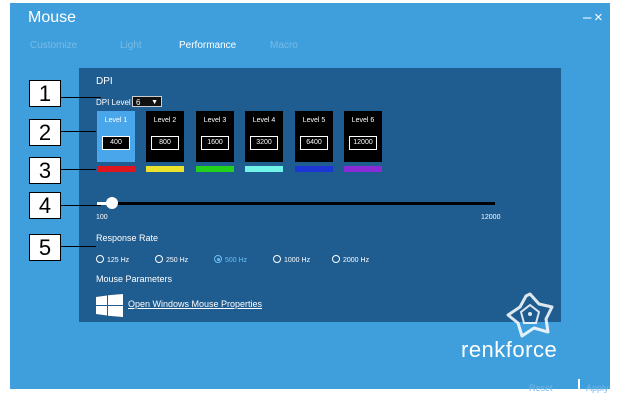  I want to click on dpi-level-4-card: Level 4 3200, so click(264, 136).